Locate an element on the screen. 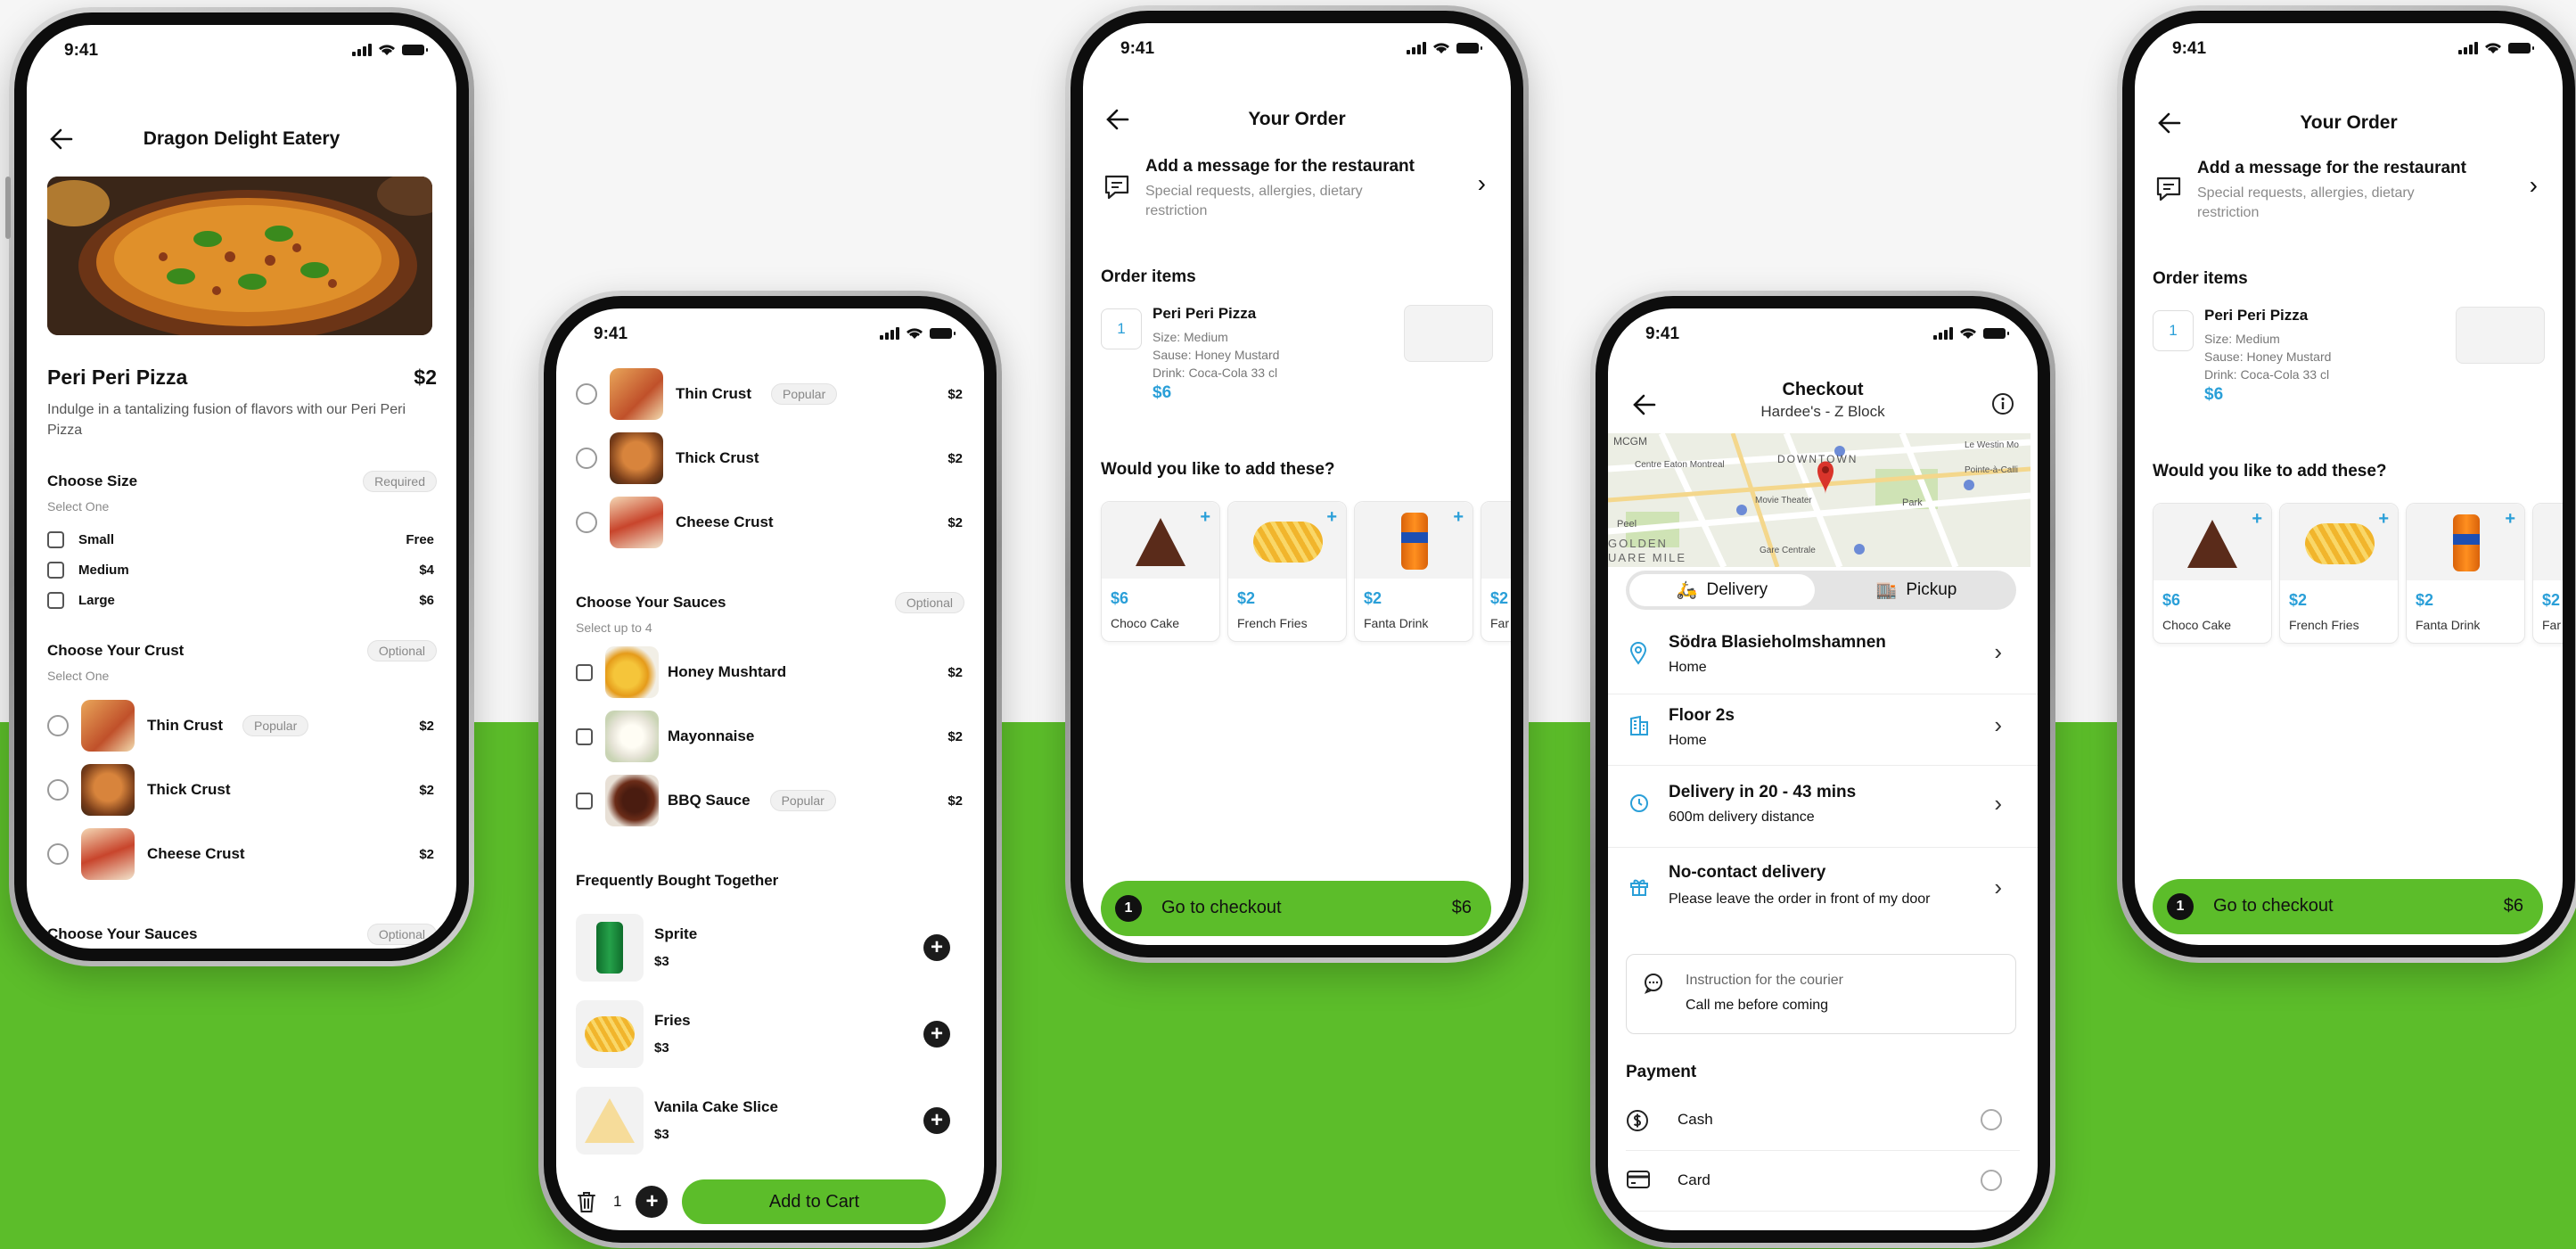 This screenshot has height=1249, width=2576. sauce-option-bbq: BBQ Sauce Popular $2 is located at coordinates (769, 800).